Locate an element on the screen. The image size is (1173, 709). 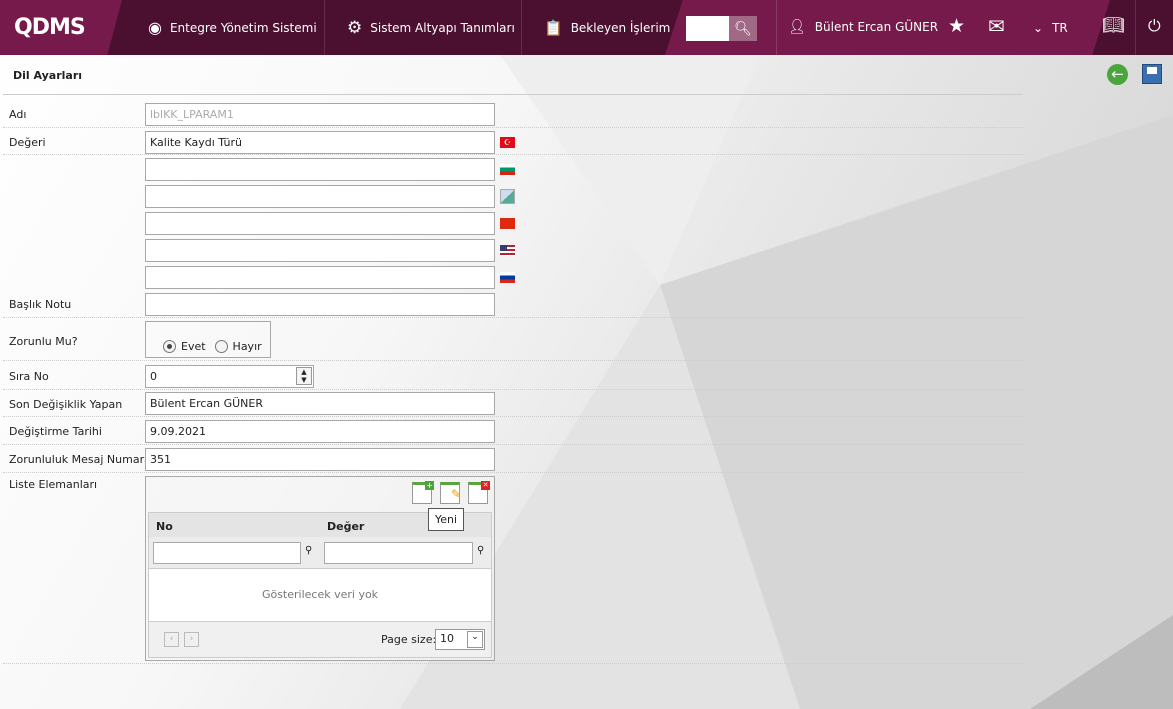
page-size-value: 10 is located at coordinates (447, 638).